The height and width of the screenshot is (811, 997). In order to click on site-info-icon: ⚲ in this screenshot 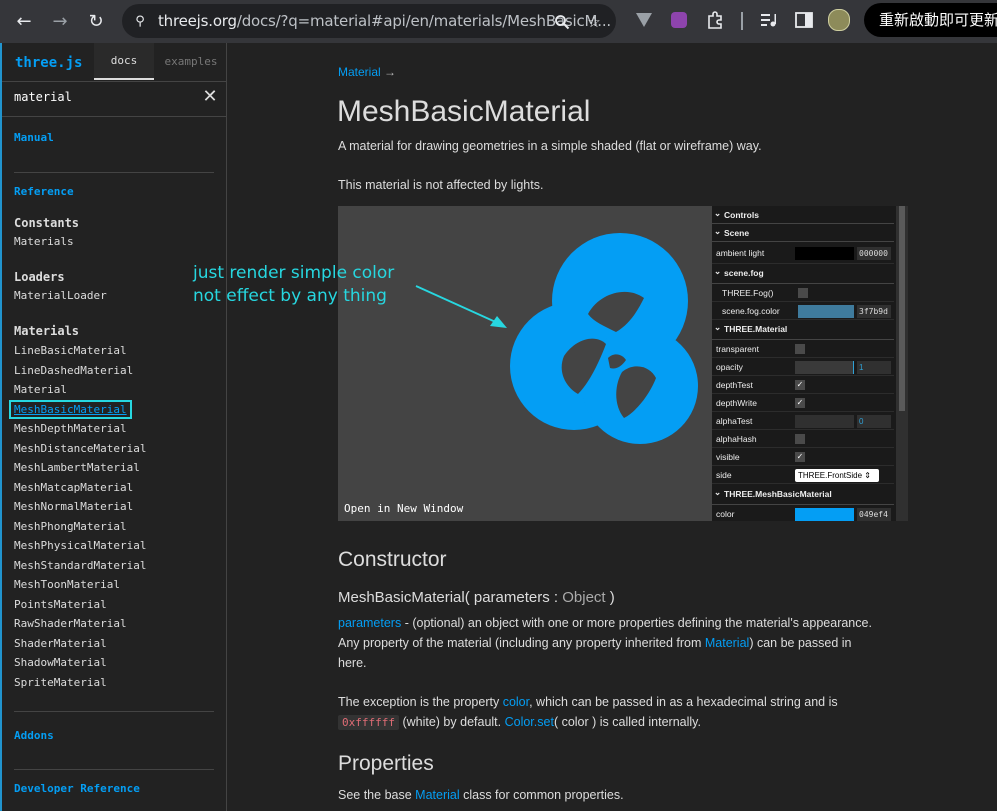, I will do `click(140, 21)`.